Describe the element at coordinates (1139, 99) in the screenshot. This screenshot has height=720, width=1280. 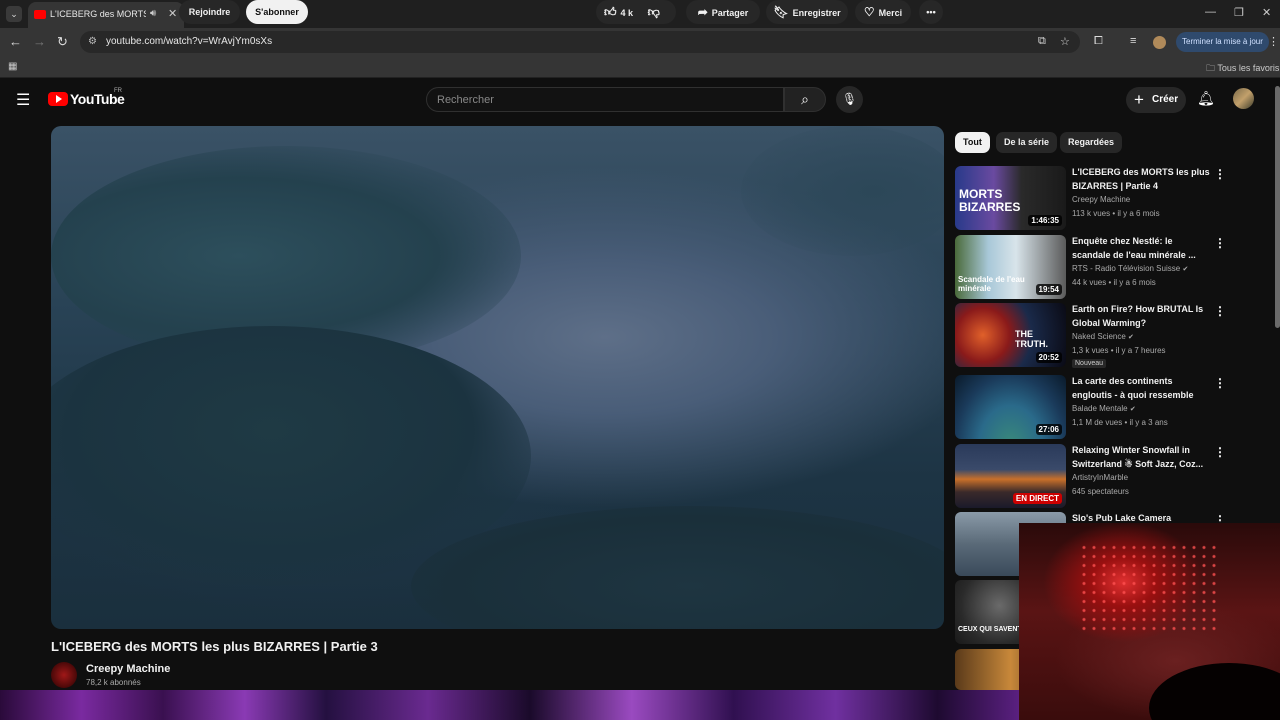
I see `plus-icon: +` at that location.